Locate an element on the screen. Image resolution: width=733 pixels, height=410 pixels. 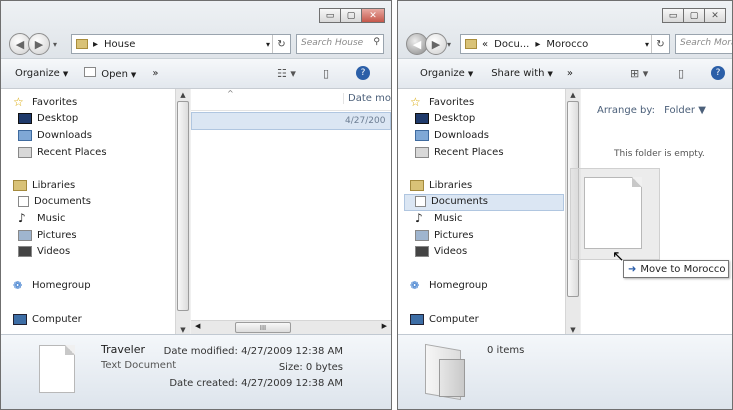
downloads-icon is located at coordinates (422, 135).